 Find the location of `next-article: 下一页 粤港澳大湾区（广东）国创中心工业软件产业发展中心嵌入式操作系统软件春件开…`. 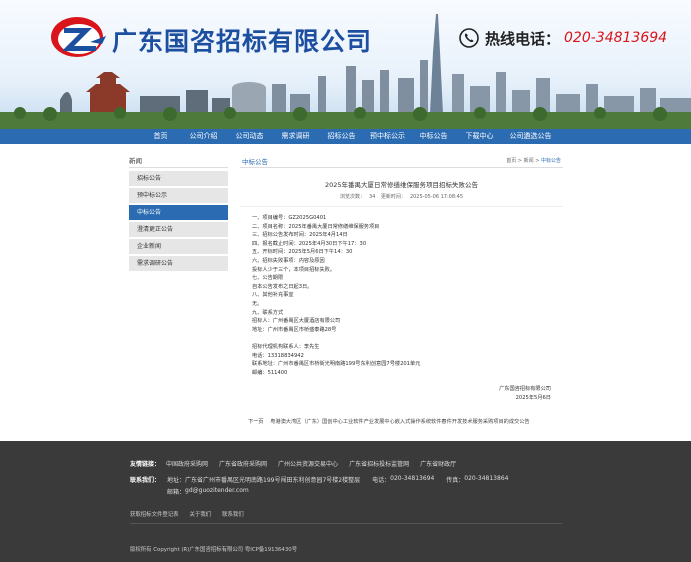

next-article: 下一页 粤港澳大湾区（广东）国创中心工业软件产业发展中心嵌入式操作系统软件春件开… is located at coordinates (389, 421).